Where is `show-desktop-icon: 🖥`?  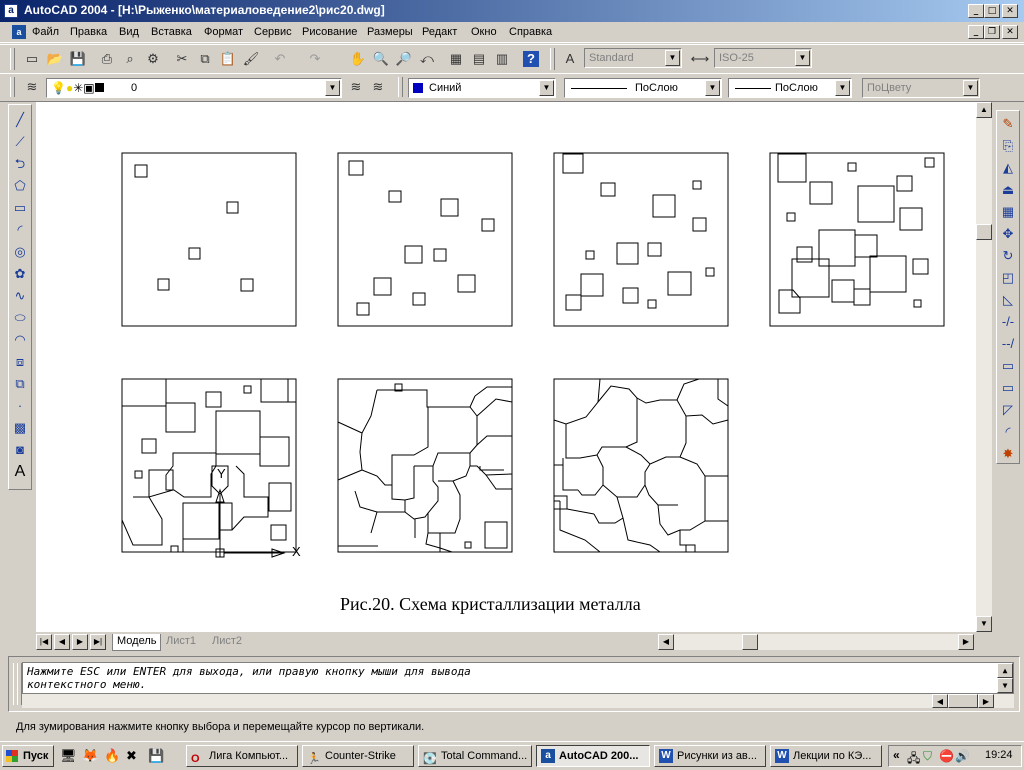 show-desktop-icon: 🖥 is located at coordinates (68, 756).